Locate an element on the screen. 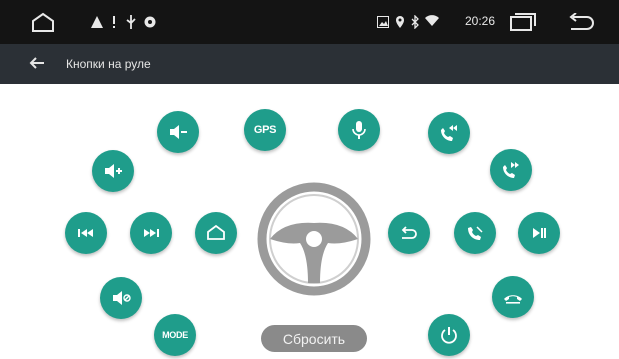 The width and height of the screenshot is (619, 359). hang-up-button is located at coordinates (513, 297).